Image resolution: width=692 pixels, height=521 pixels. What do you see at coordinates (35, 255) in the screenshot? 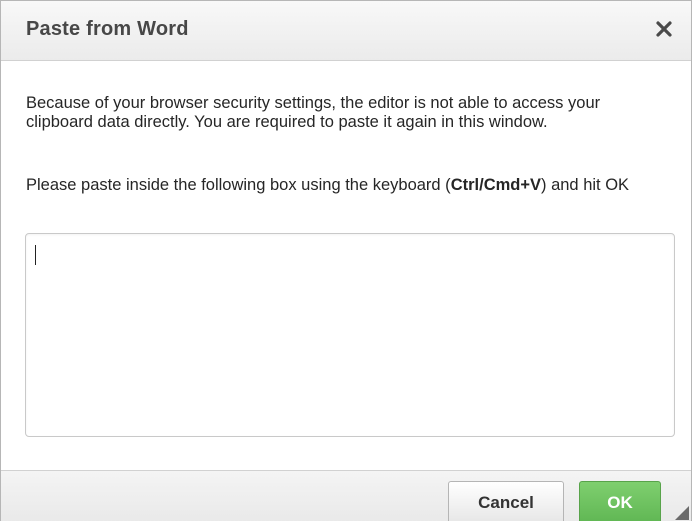
I see `text-caret` at bounding box center [35, 255].